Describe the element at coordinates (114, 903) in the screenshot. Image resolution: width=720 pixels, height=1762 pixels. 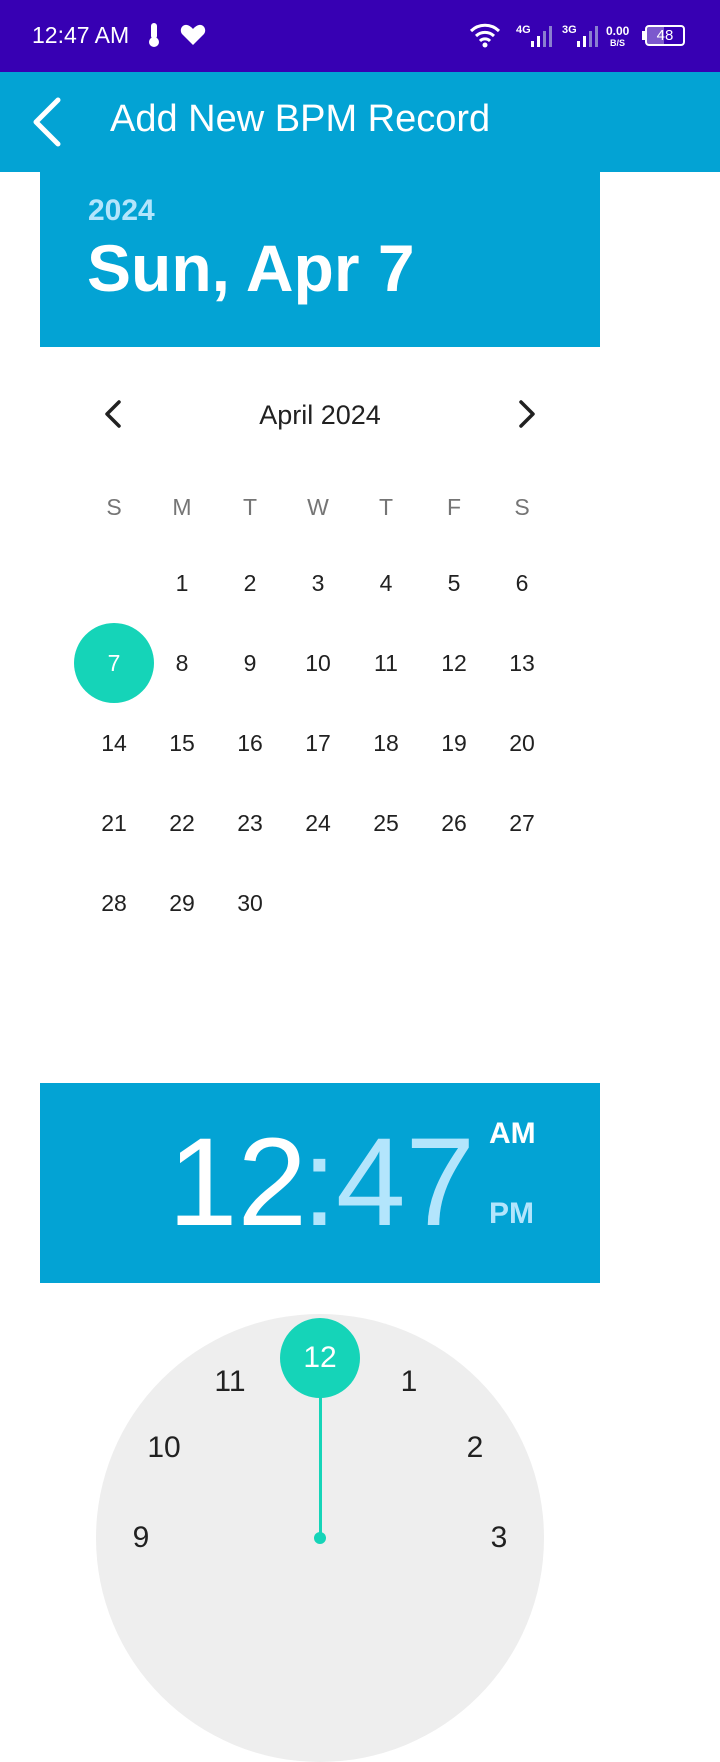
I see `calendar-day: 28` at that location.